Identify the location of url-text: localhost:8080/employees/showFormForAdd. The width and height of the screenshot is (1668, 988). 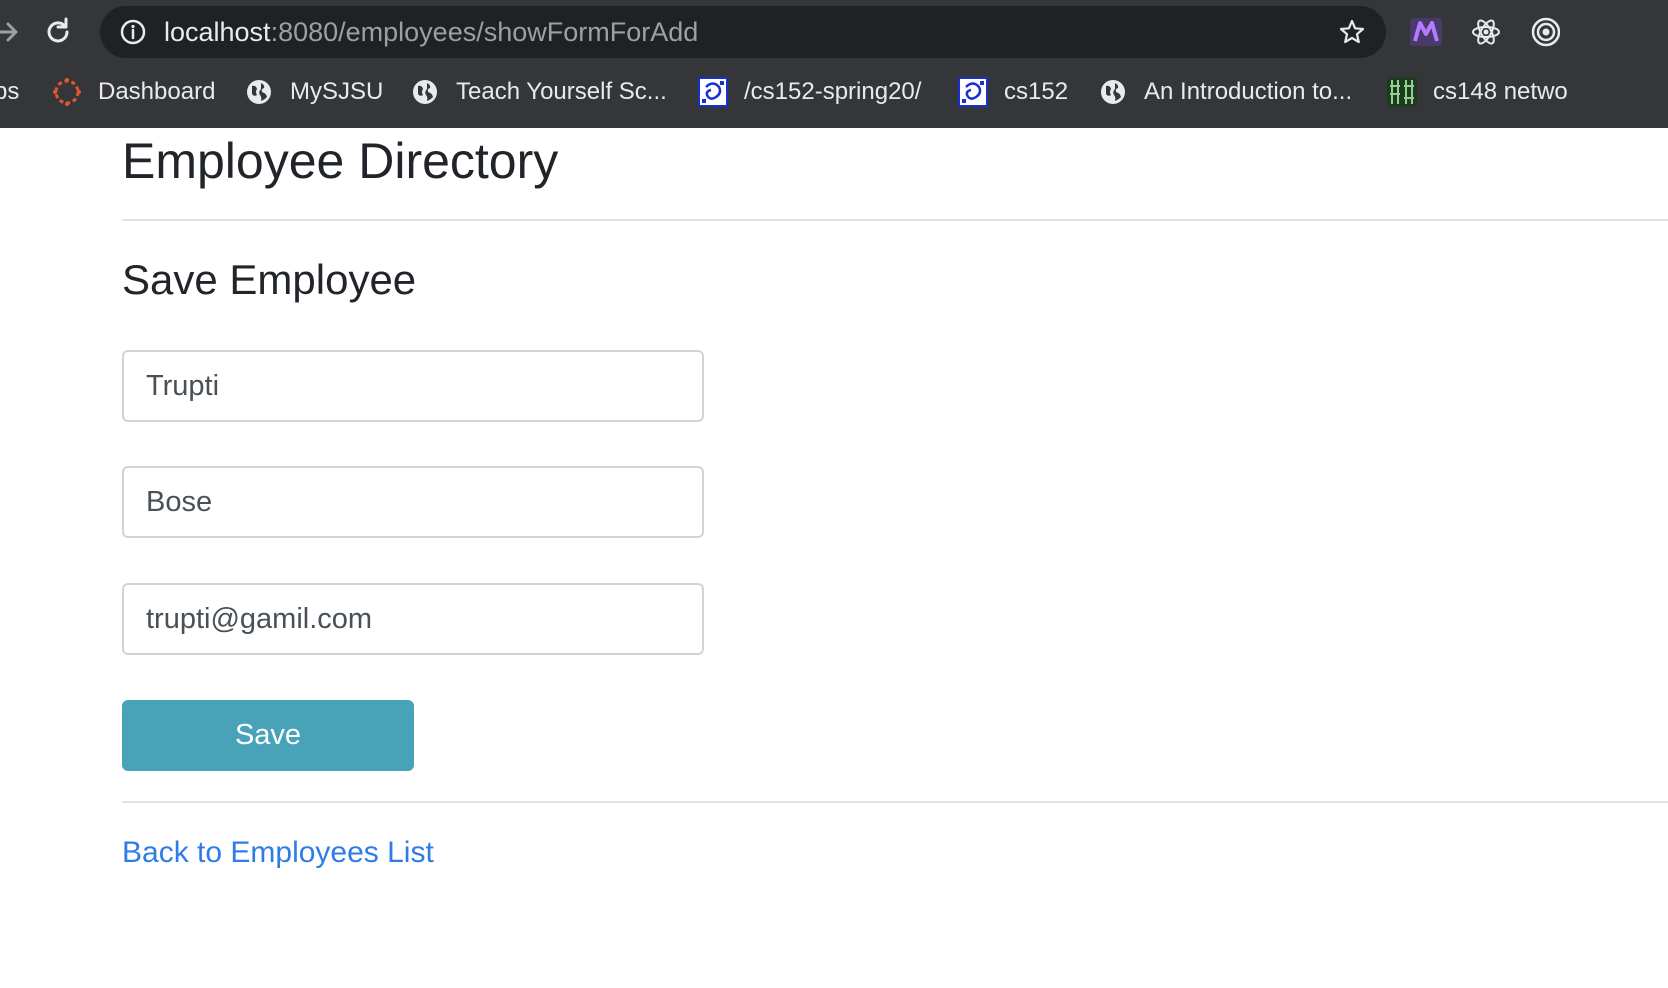
(431, 32).